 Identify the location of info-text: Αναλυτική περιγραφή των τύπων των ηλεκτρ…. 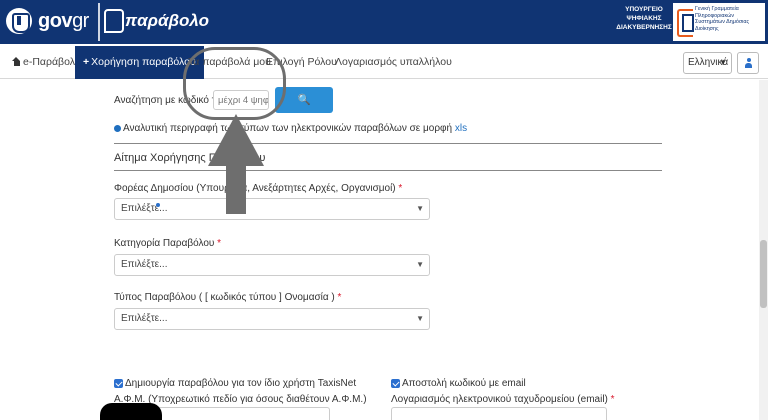
(295, 128).